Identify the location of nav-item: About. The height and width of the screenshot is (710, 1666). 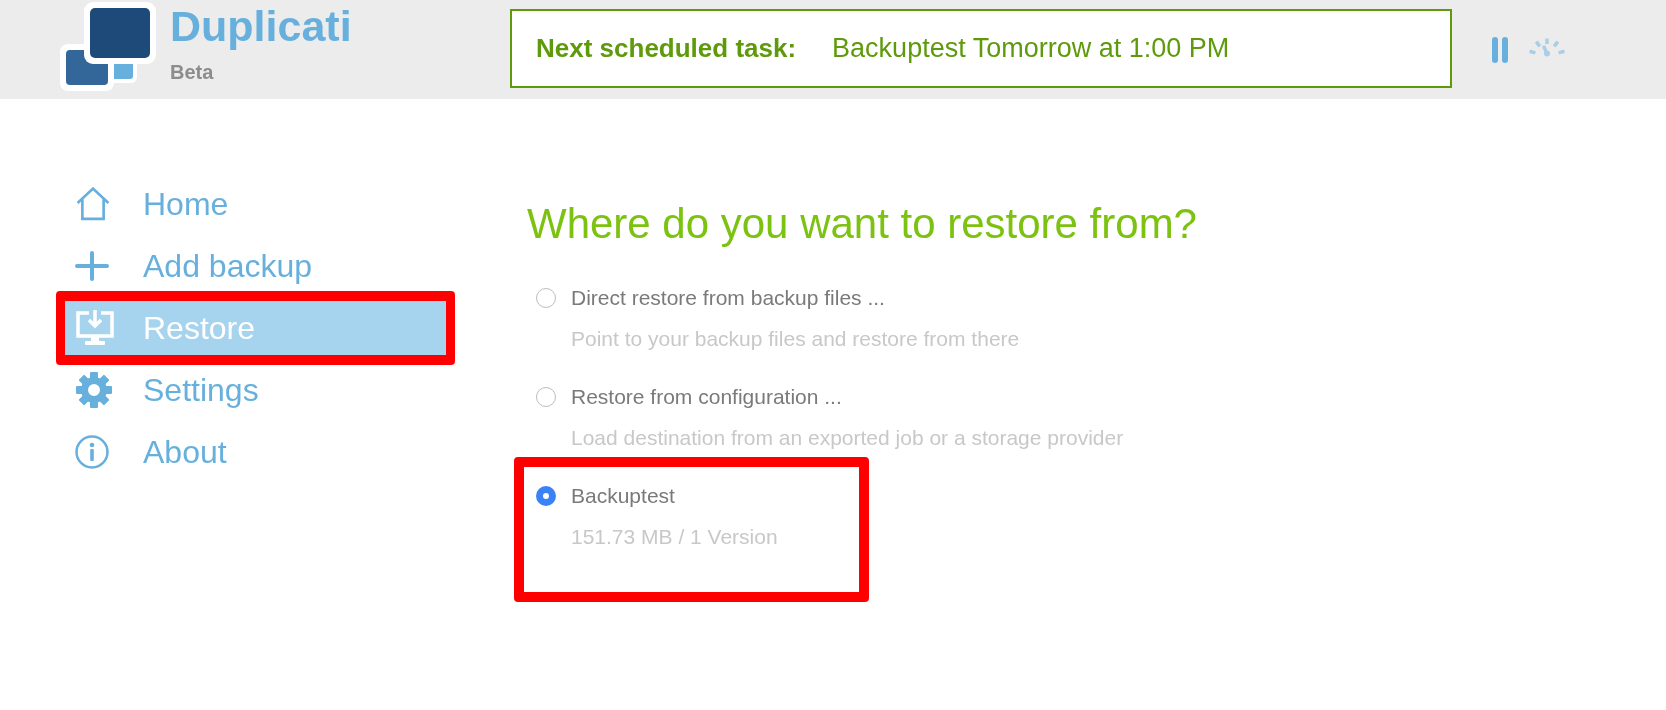
(255, 452).